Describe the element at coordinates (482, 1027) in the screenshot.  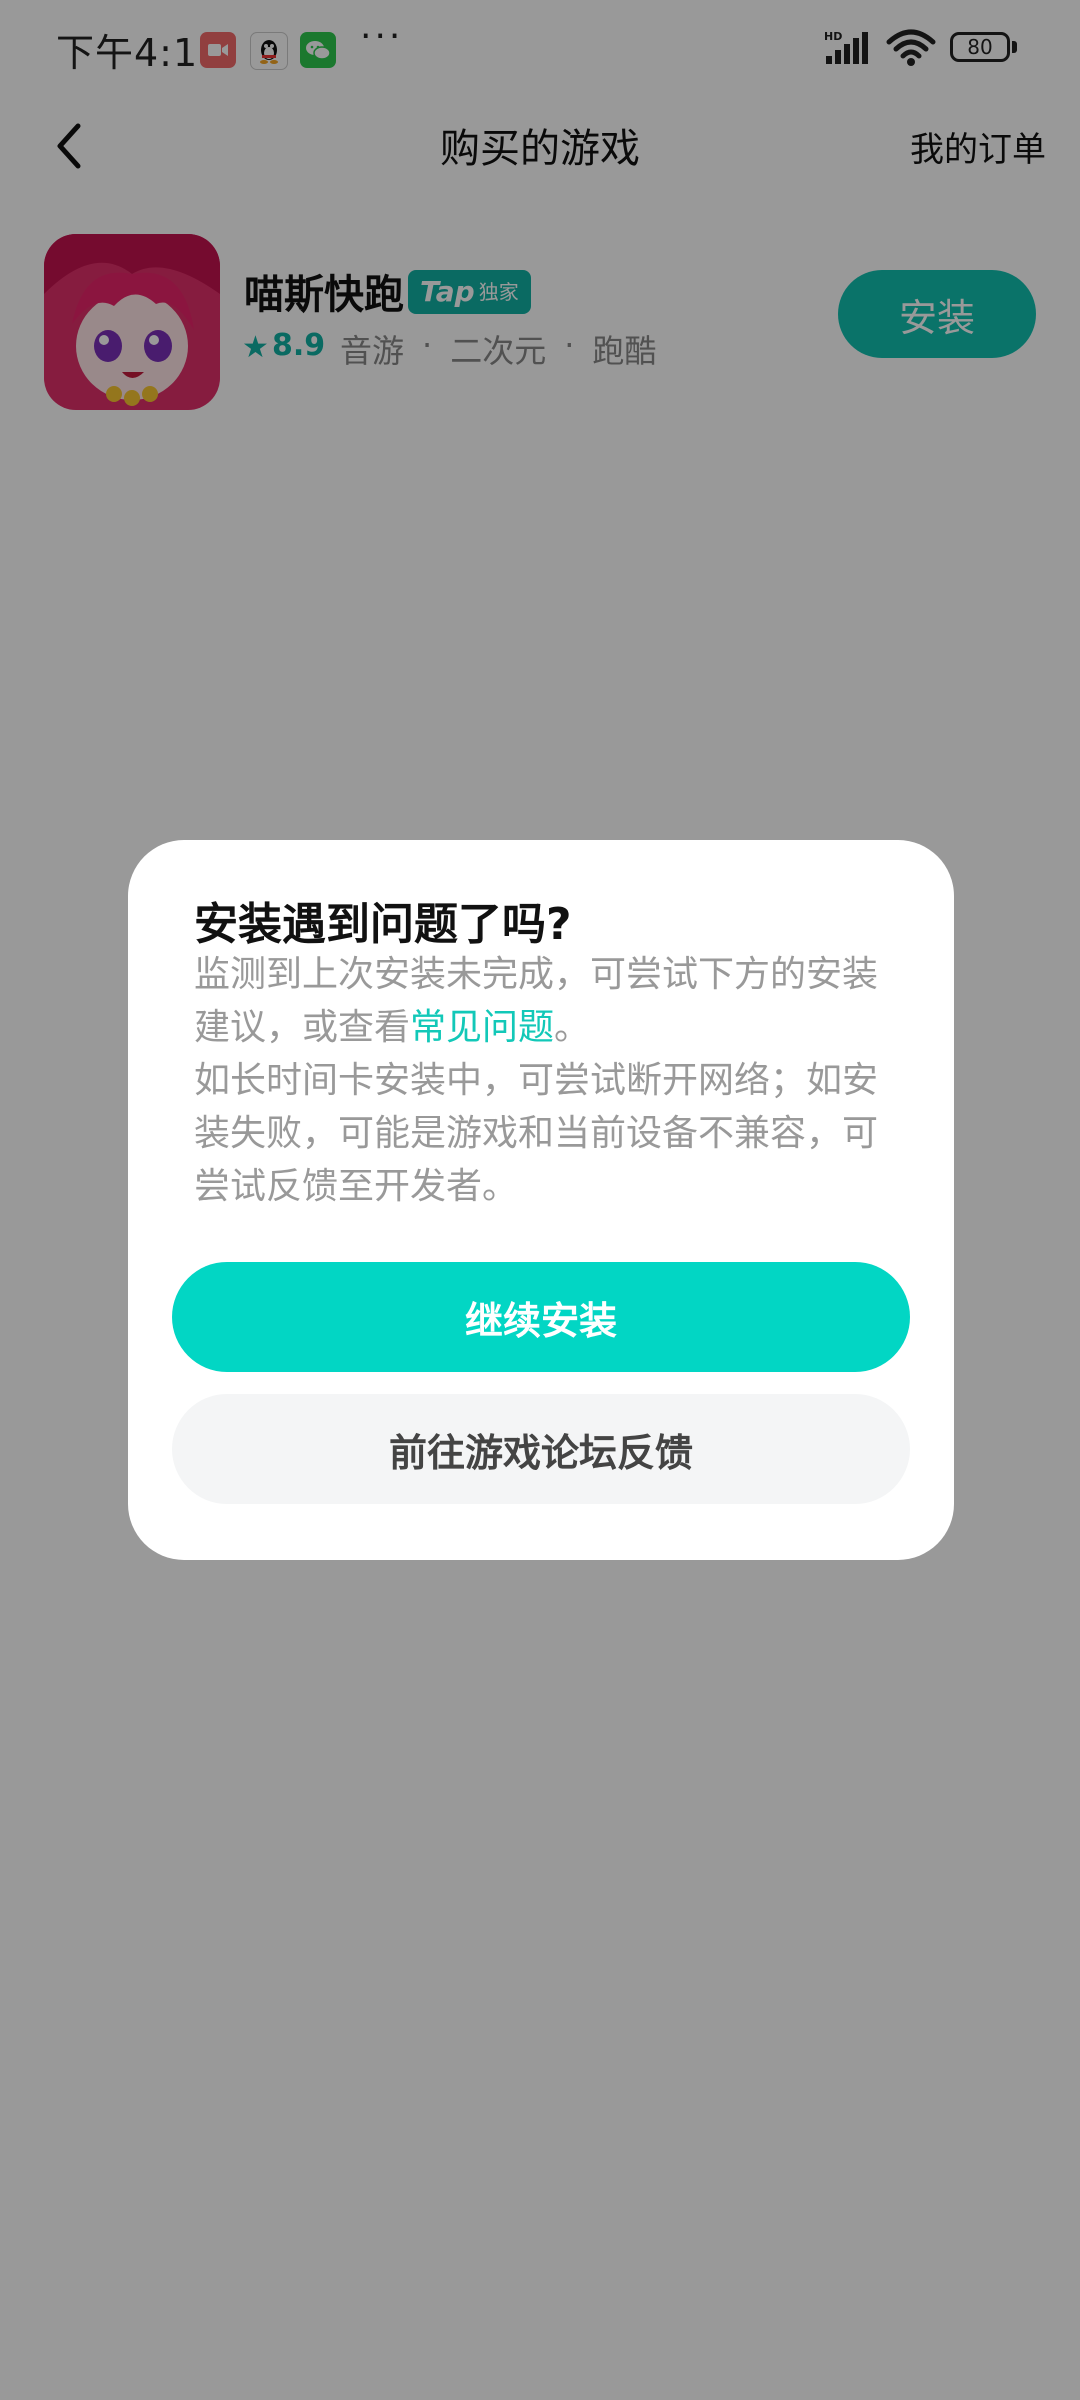
I see `faq-link: 常见问题` at that location.